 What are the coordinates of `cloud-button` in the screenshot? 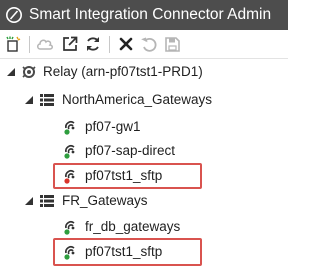 It's located at (45, 44).